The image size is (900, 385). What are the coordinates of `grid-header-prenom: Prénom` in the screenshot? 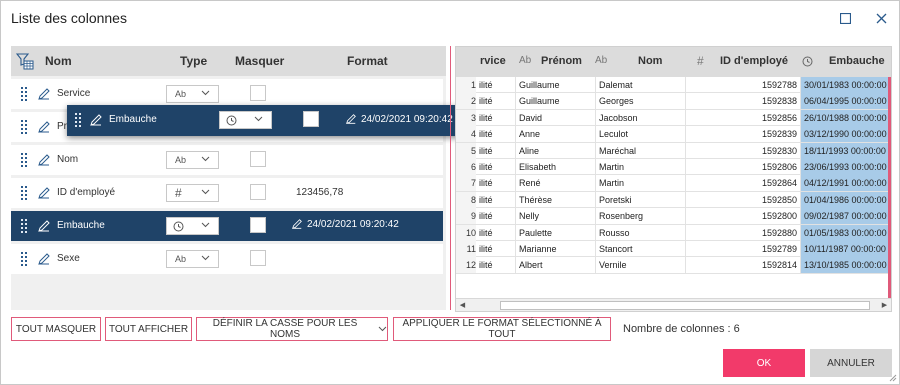 It's located at (561, 61).